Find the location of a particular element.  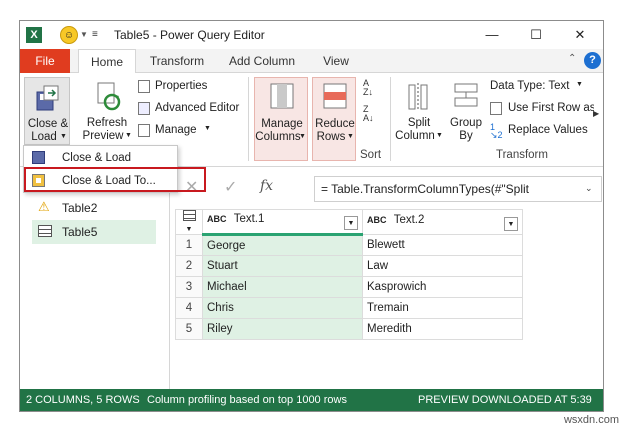

replace-values-icon: 1 ↘2 is located at coordinates (496, 131).